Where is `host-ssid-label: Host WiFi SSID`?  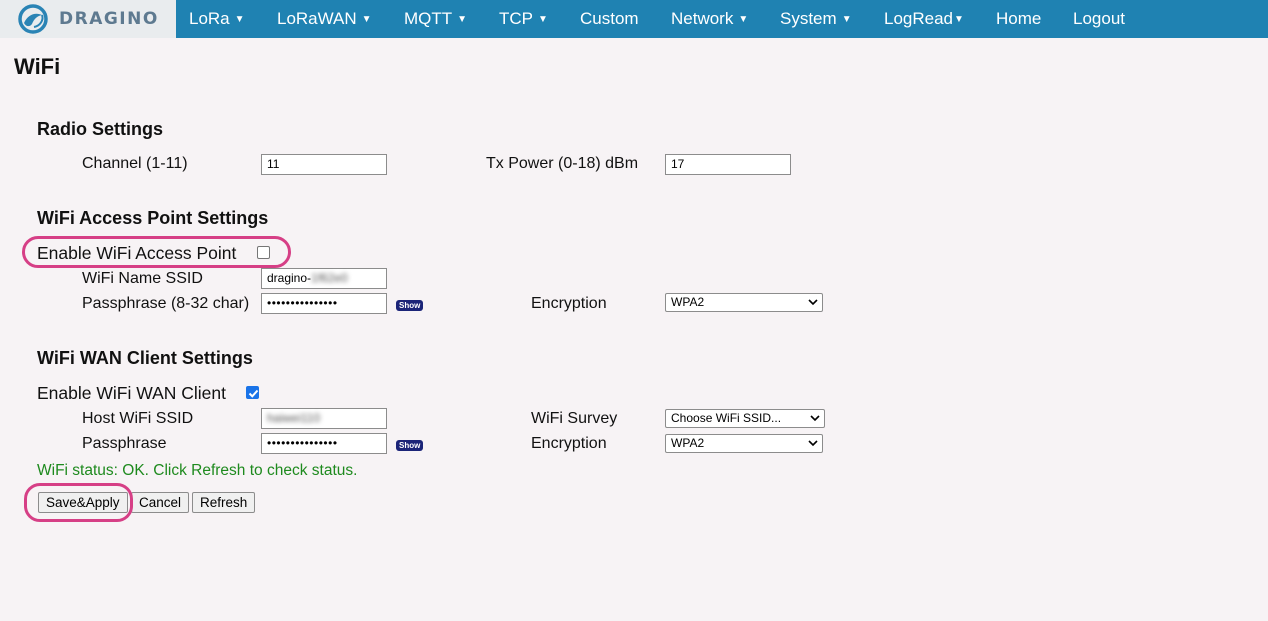
host-ssid-label: Host WiFi SSID is located at coordinates (138, 418).